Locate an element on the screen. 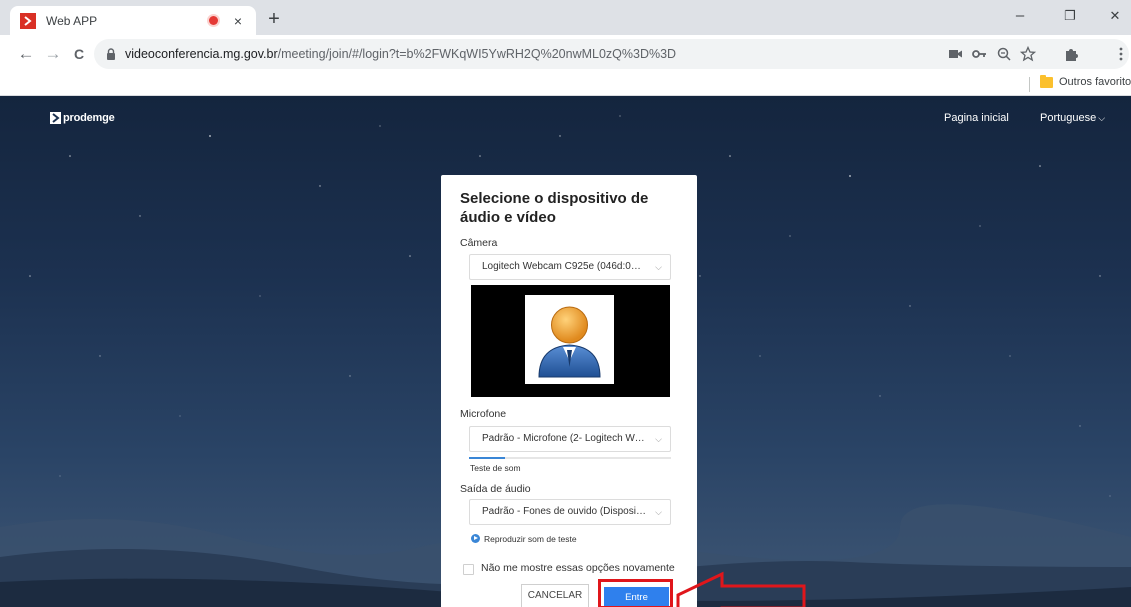 This screenshot has width=1131, height=607. menu-icon is located at coordinates (1121, 54).